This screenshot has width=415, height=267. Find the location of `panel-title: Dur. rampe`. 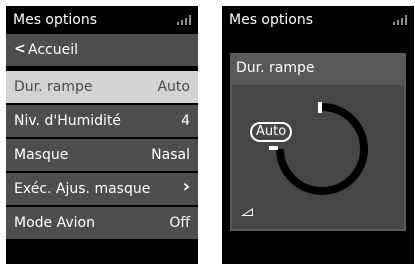

panel-title: Dur. rampe is located at coordinates (275, 68).